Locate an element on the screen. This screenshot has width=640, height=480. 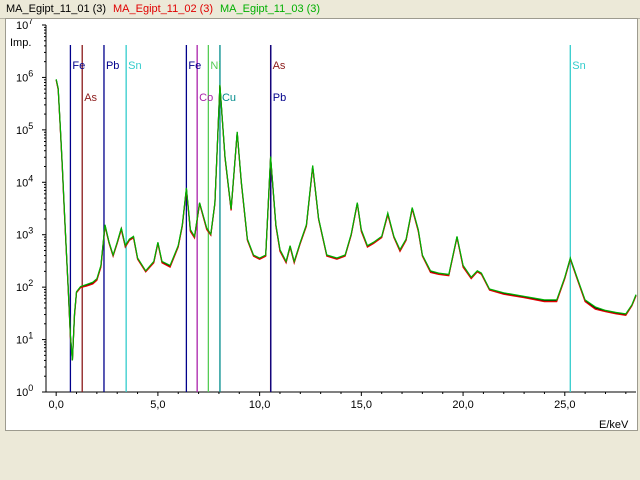
y-tick-label: 102 is located at coordinates (24, 286).